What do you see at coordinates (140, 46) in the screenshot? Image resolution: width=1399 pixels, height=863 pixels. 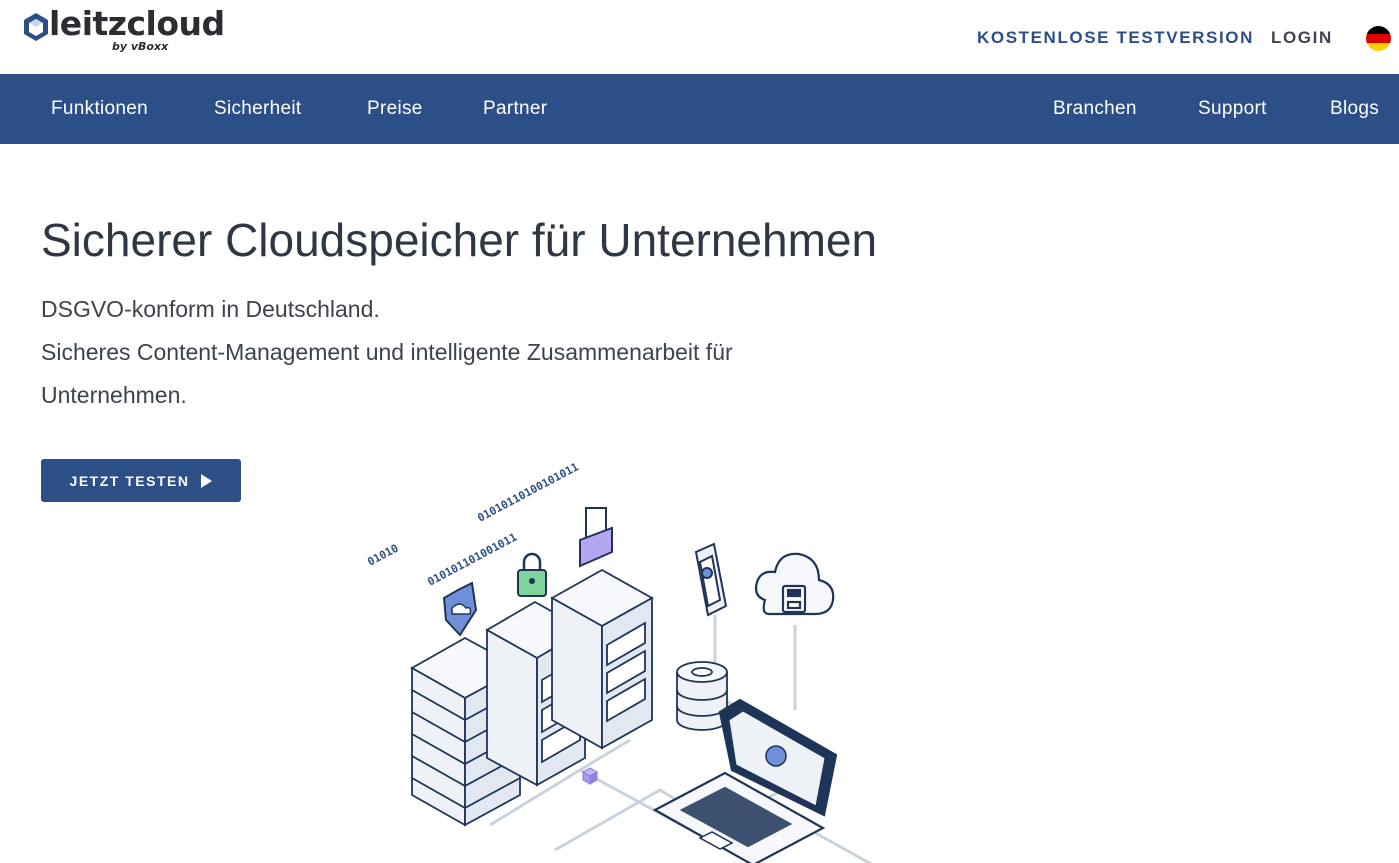 I see `brand-byline: by vBoxx` at bounding box center [140, 46].